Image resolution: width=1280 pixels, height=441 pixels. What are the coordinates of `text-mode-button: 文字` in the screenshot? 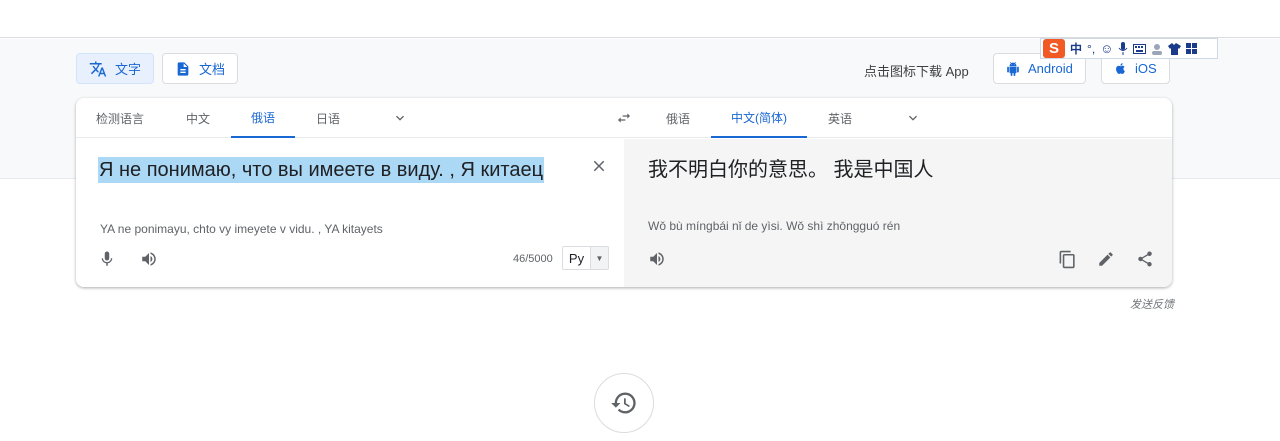 It's located at (115, 68).